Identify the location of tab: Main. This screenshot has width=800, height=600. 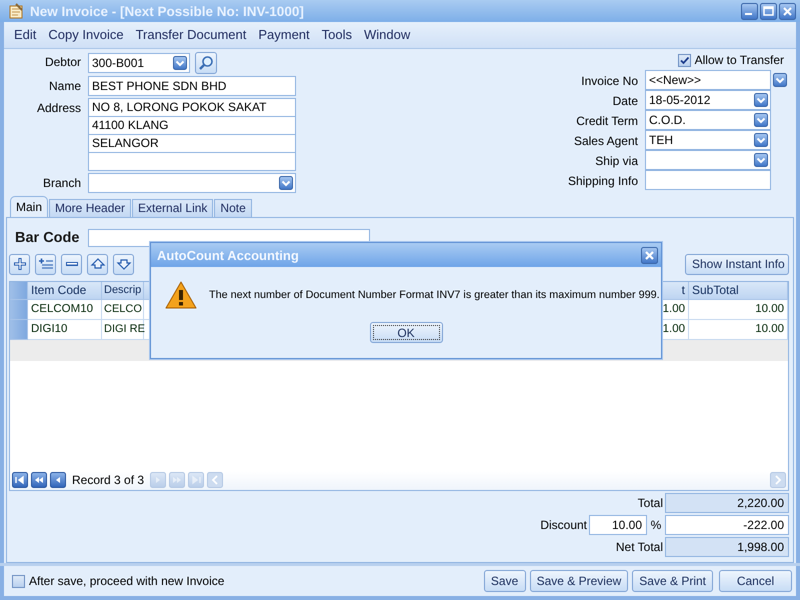
(29, 206).